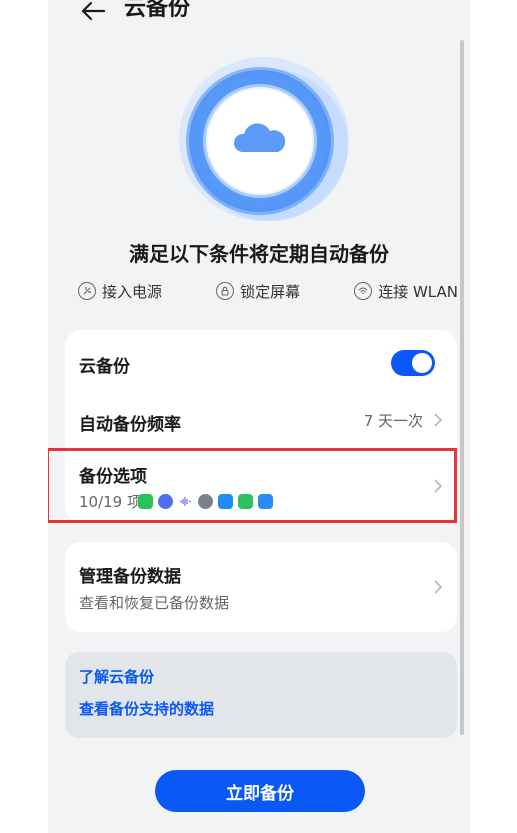 This screenshot has height=833, width=517. I want to click on condition-label: 连接 WLAN, so click(418, 291).